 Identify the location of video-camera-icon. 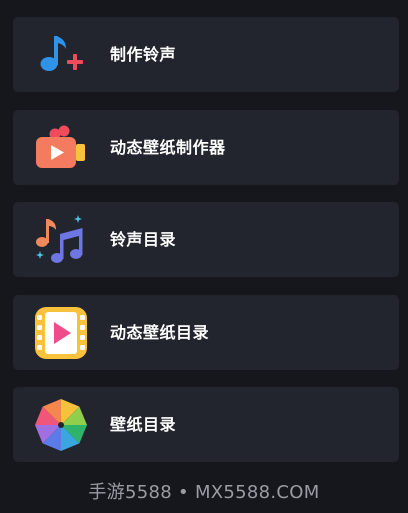
(61, 148).